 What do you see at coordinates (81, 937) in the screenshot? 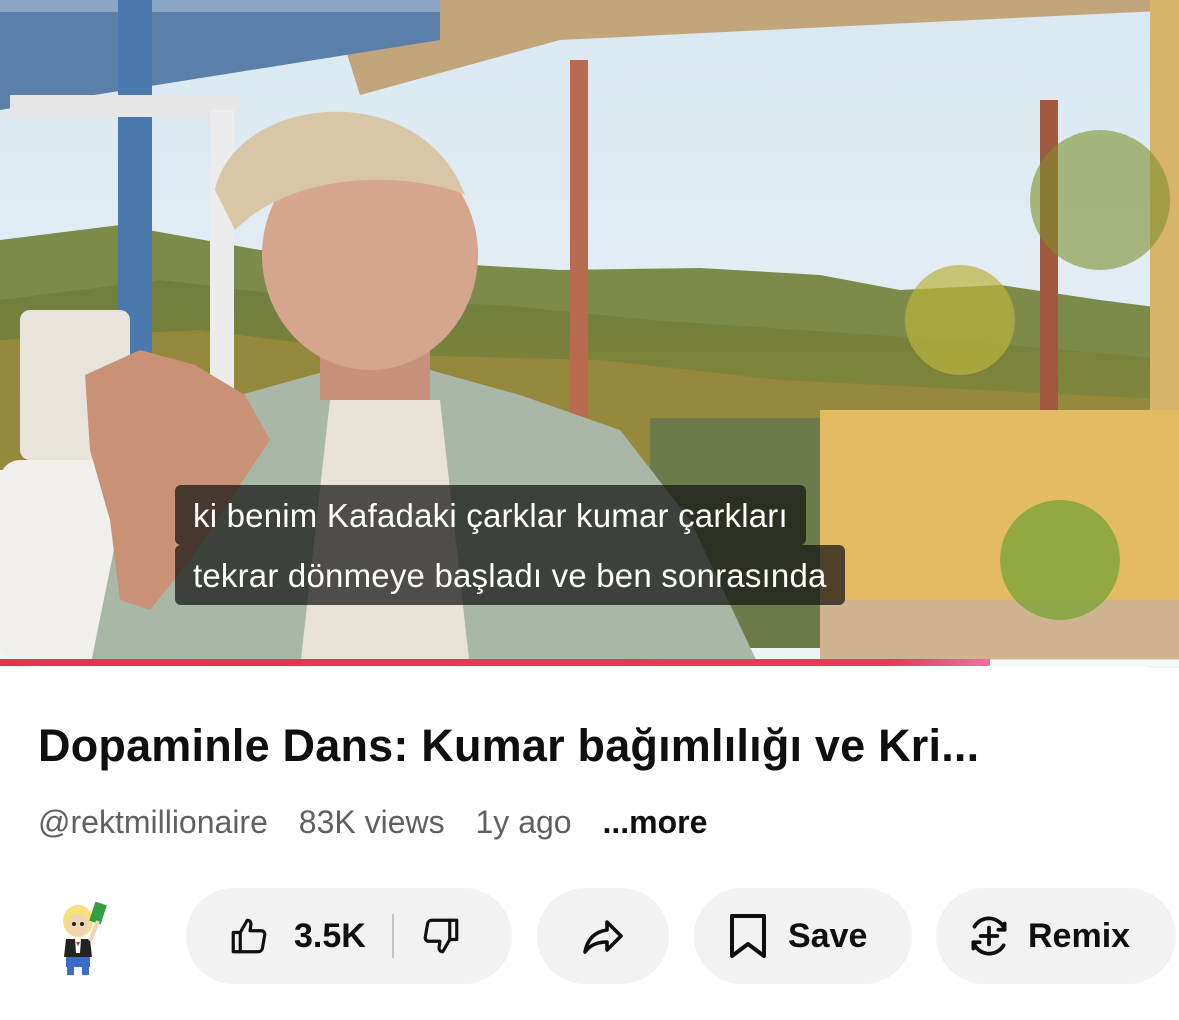
I see `channel-avatar` at bounding box center [81, 937].